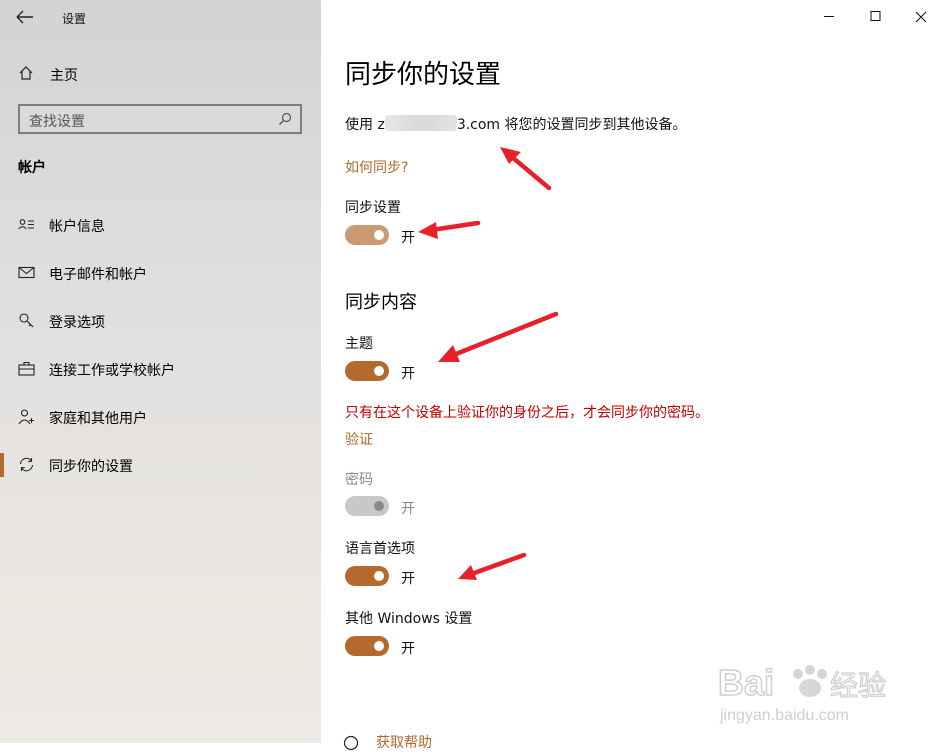 Image resolution: width=939 pixels, height=752 pixels. Describe the element at coordinates (160, 321) in the screenshot. I see `sidebar-item-signin-options: 登录选项` at that location.